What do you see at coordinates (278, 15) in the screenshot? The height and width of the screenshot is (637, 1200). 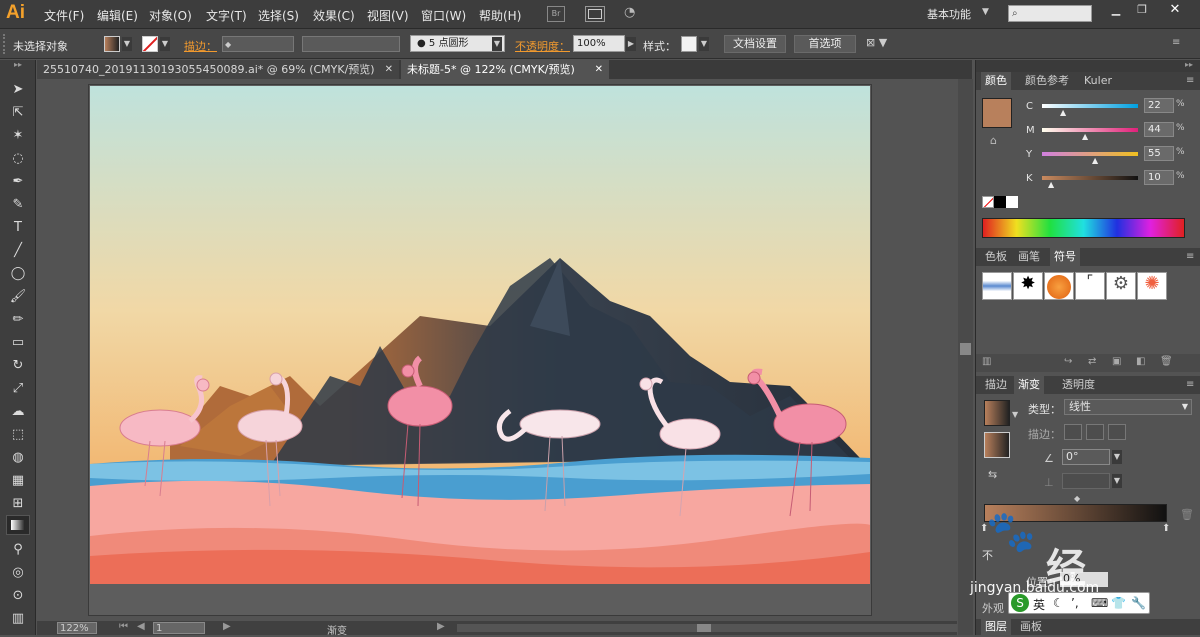 I see `menu-select: 选择(S)` at bounding box center [278, 15].